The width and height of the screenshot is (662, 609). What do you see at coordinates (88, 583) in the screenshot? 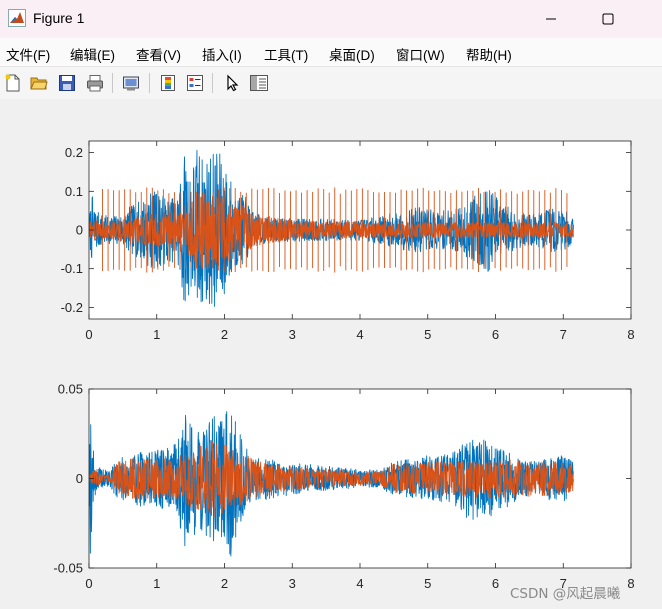
I see `bottom-x-tick-label: 0` at bounding box center [88, 583].